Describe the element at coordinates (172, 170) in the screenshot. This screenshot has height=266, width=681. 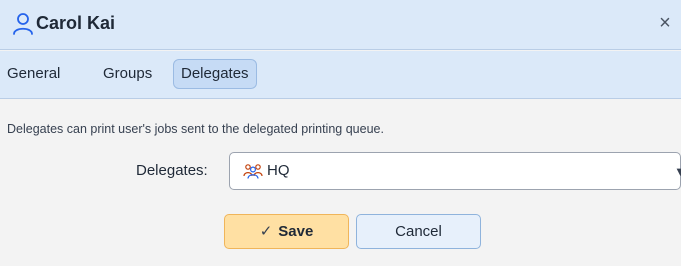
I see `delegates-label: Delegates:` at that location.